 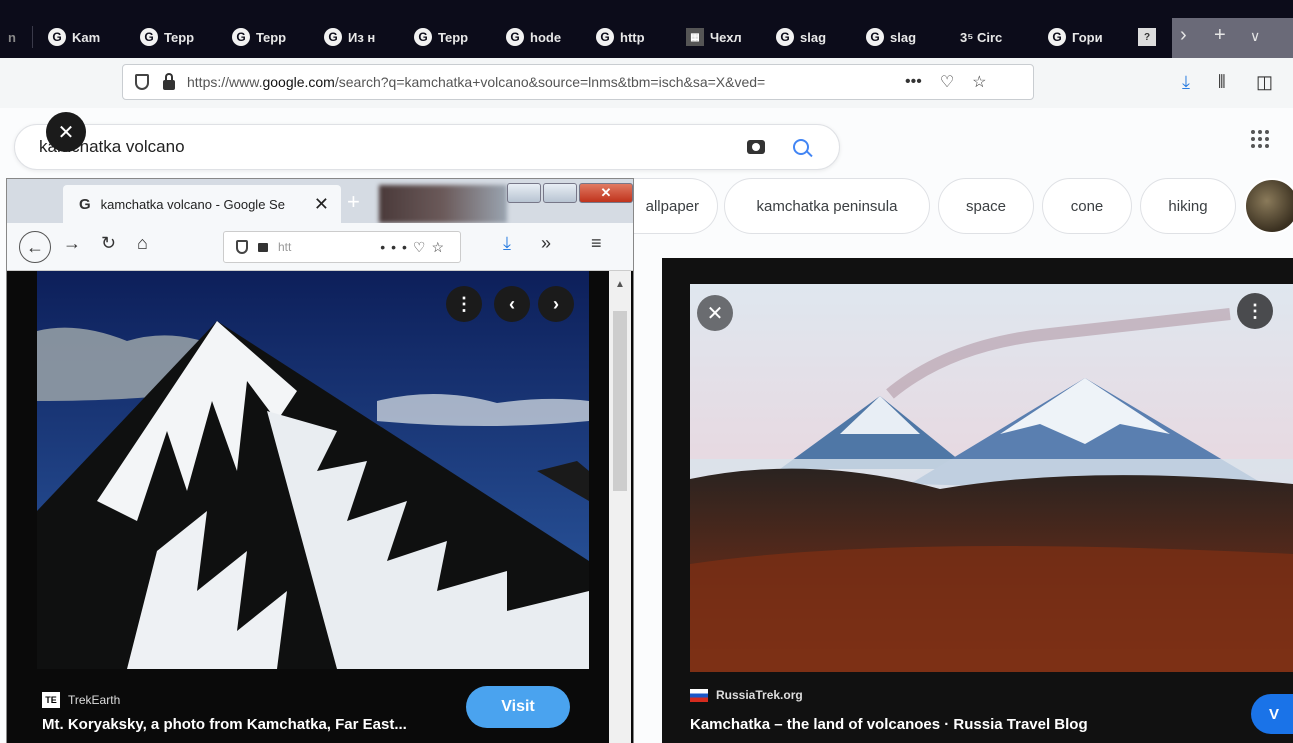 I want to click on window-scrollbar: ▲, so click(x=620, y=507).